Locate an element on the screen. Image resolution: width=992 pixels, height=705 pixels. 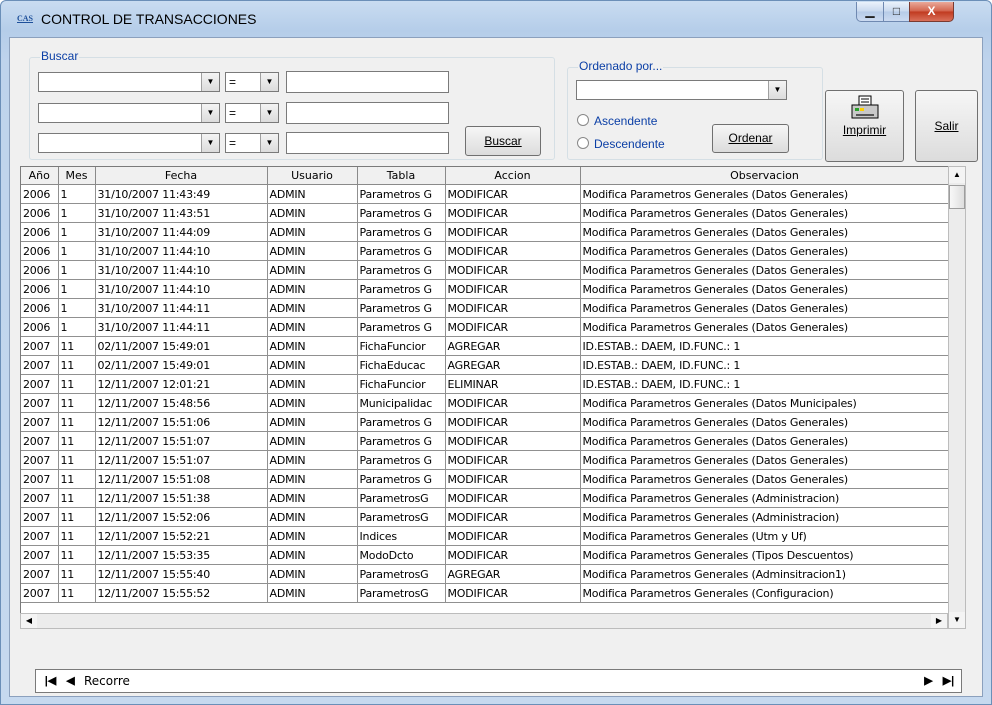
table-cell: 12/11/2007 15:55:52 is located at coordinates (181, 593).